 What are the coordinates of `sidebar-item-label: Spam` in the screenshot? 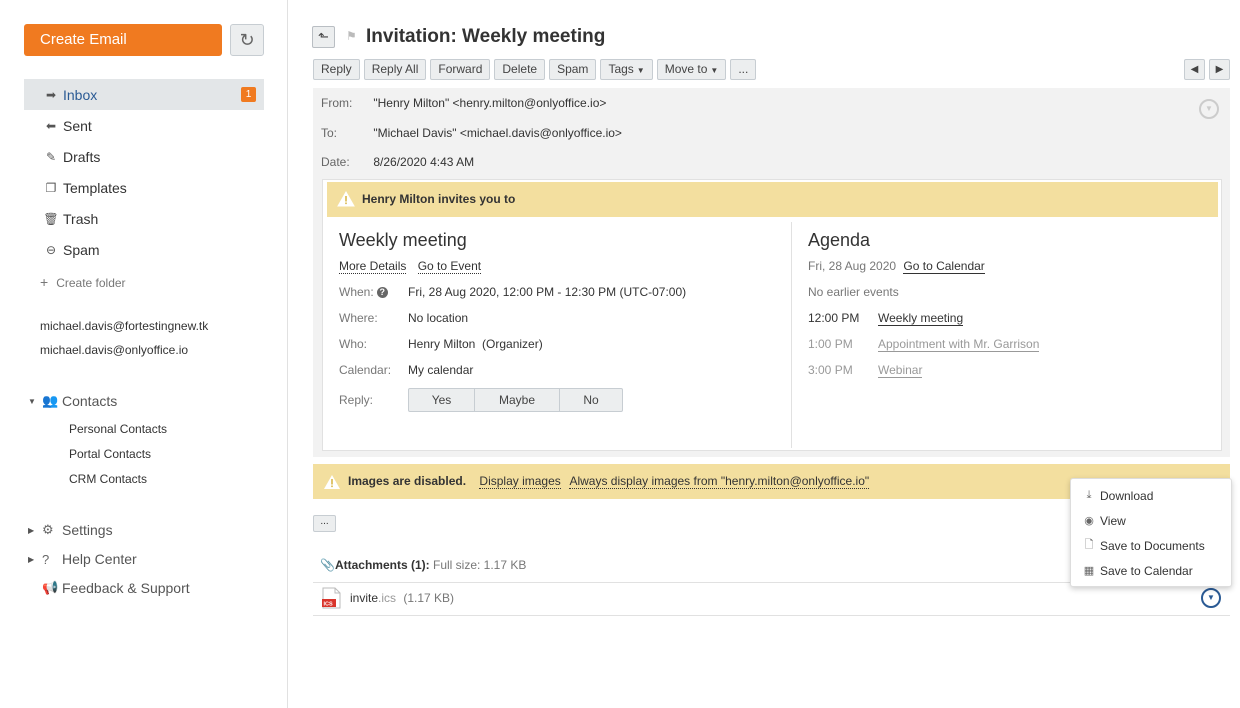 It's located at (81, 249).